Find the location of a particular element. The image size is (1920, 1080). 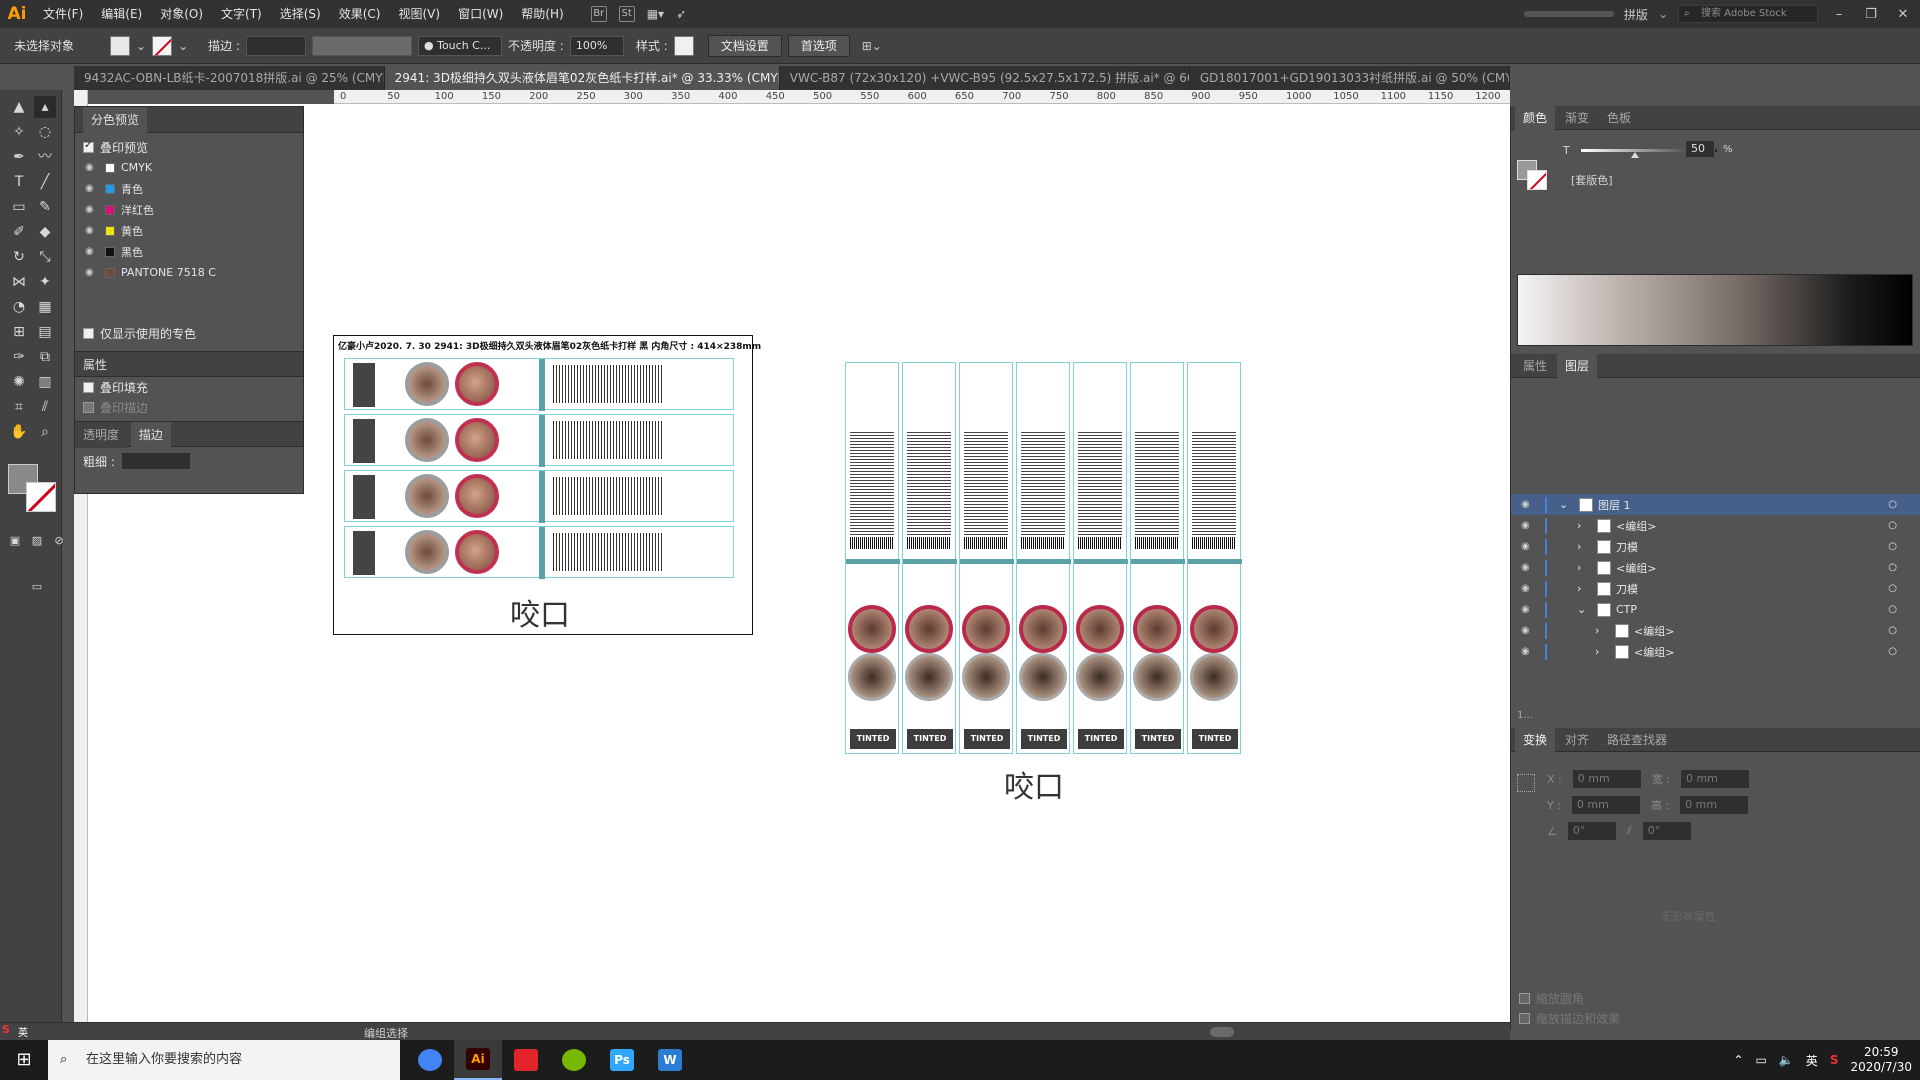

color-spectrum is located at coordinates (1715, 310).